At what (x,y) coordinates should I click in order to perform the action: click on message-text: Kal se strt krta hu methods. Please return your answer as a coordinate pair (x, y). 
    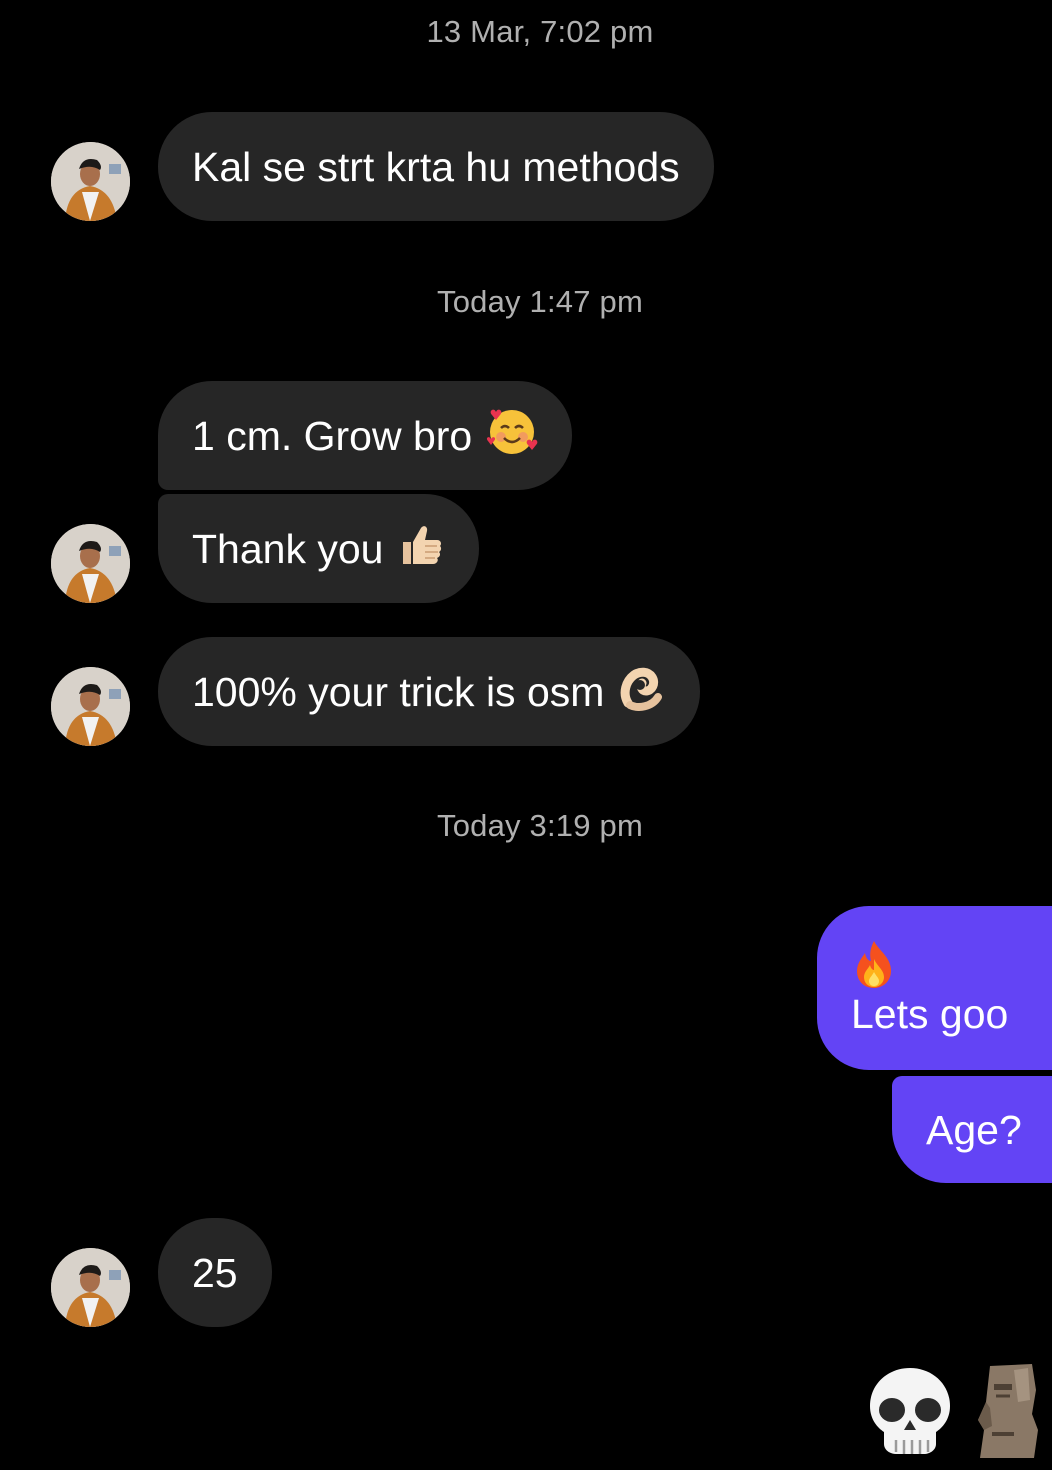
    Looking at the image, I should click on (436, 166).